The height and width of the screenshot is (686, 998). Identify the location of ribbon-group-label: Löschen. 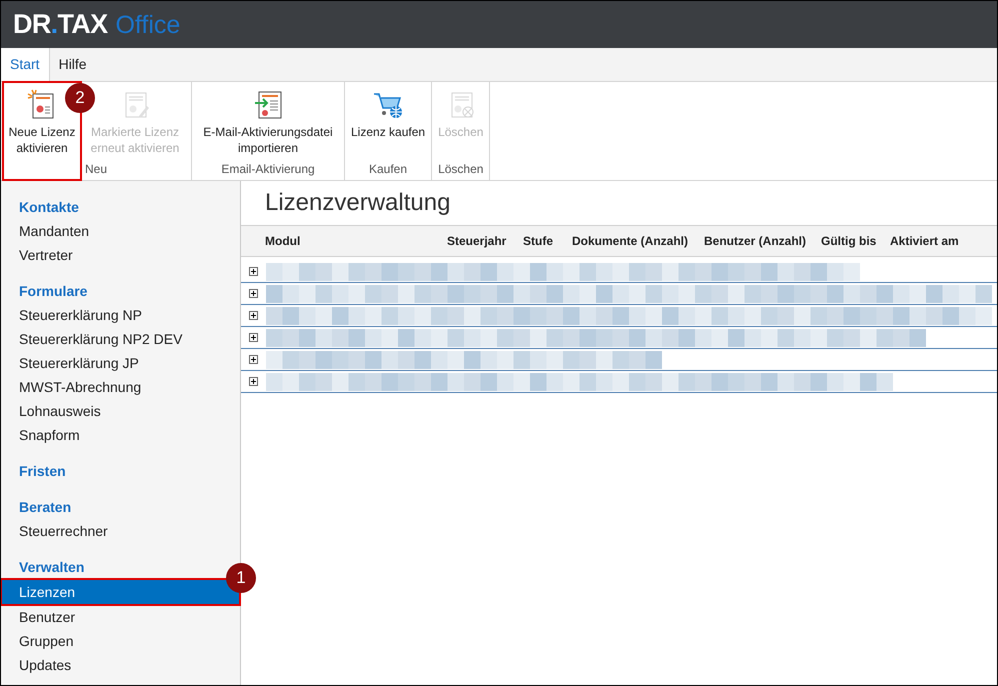
(461, 169).